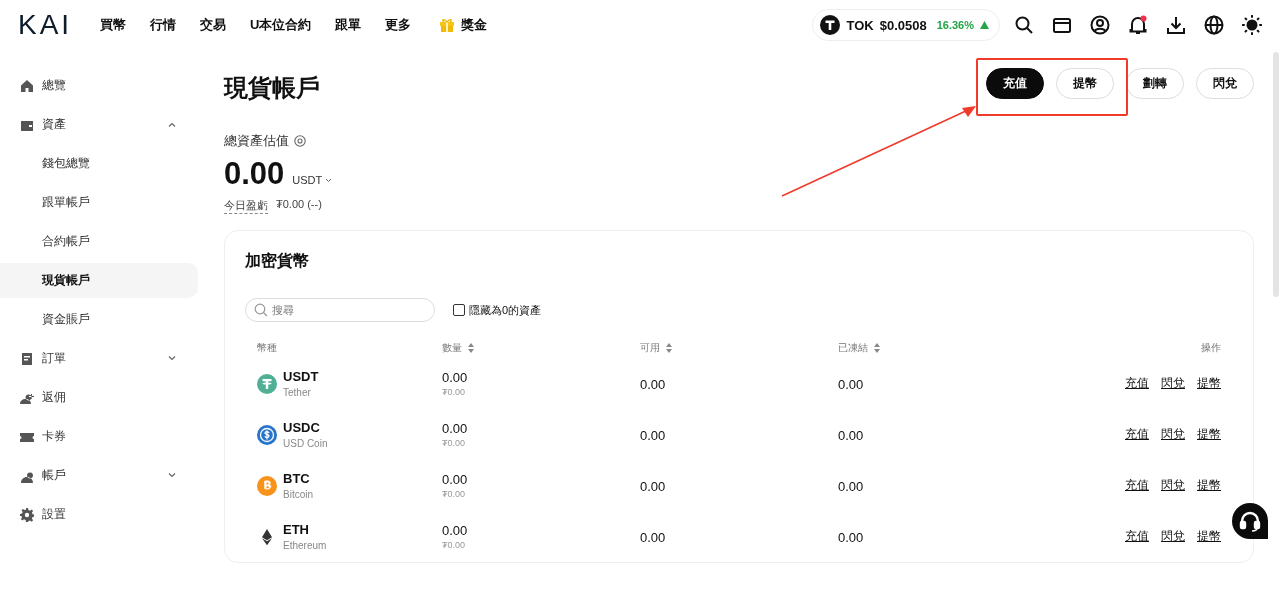 This screenshot has height=591, width=1280. I want to click on nav-link: 獎金, so click(474, 25).